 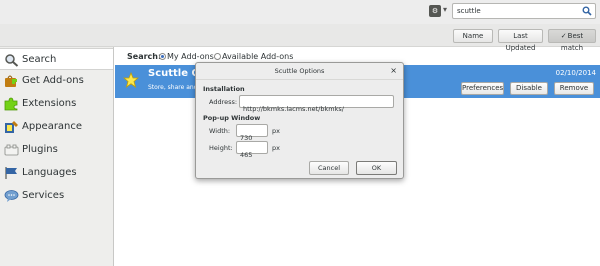 What do you see at coordinates (435, 11) in the screenshot?
I see `gear-menu-icon: ⚙` at bounding box center [435, 11].